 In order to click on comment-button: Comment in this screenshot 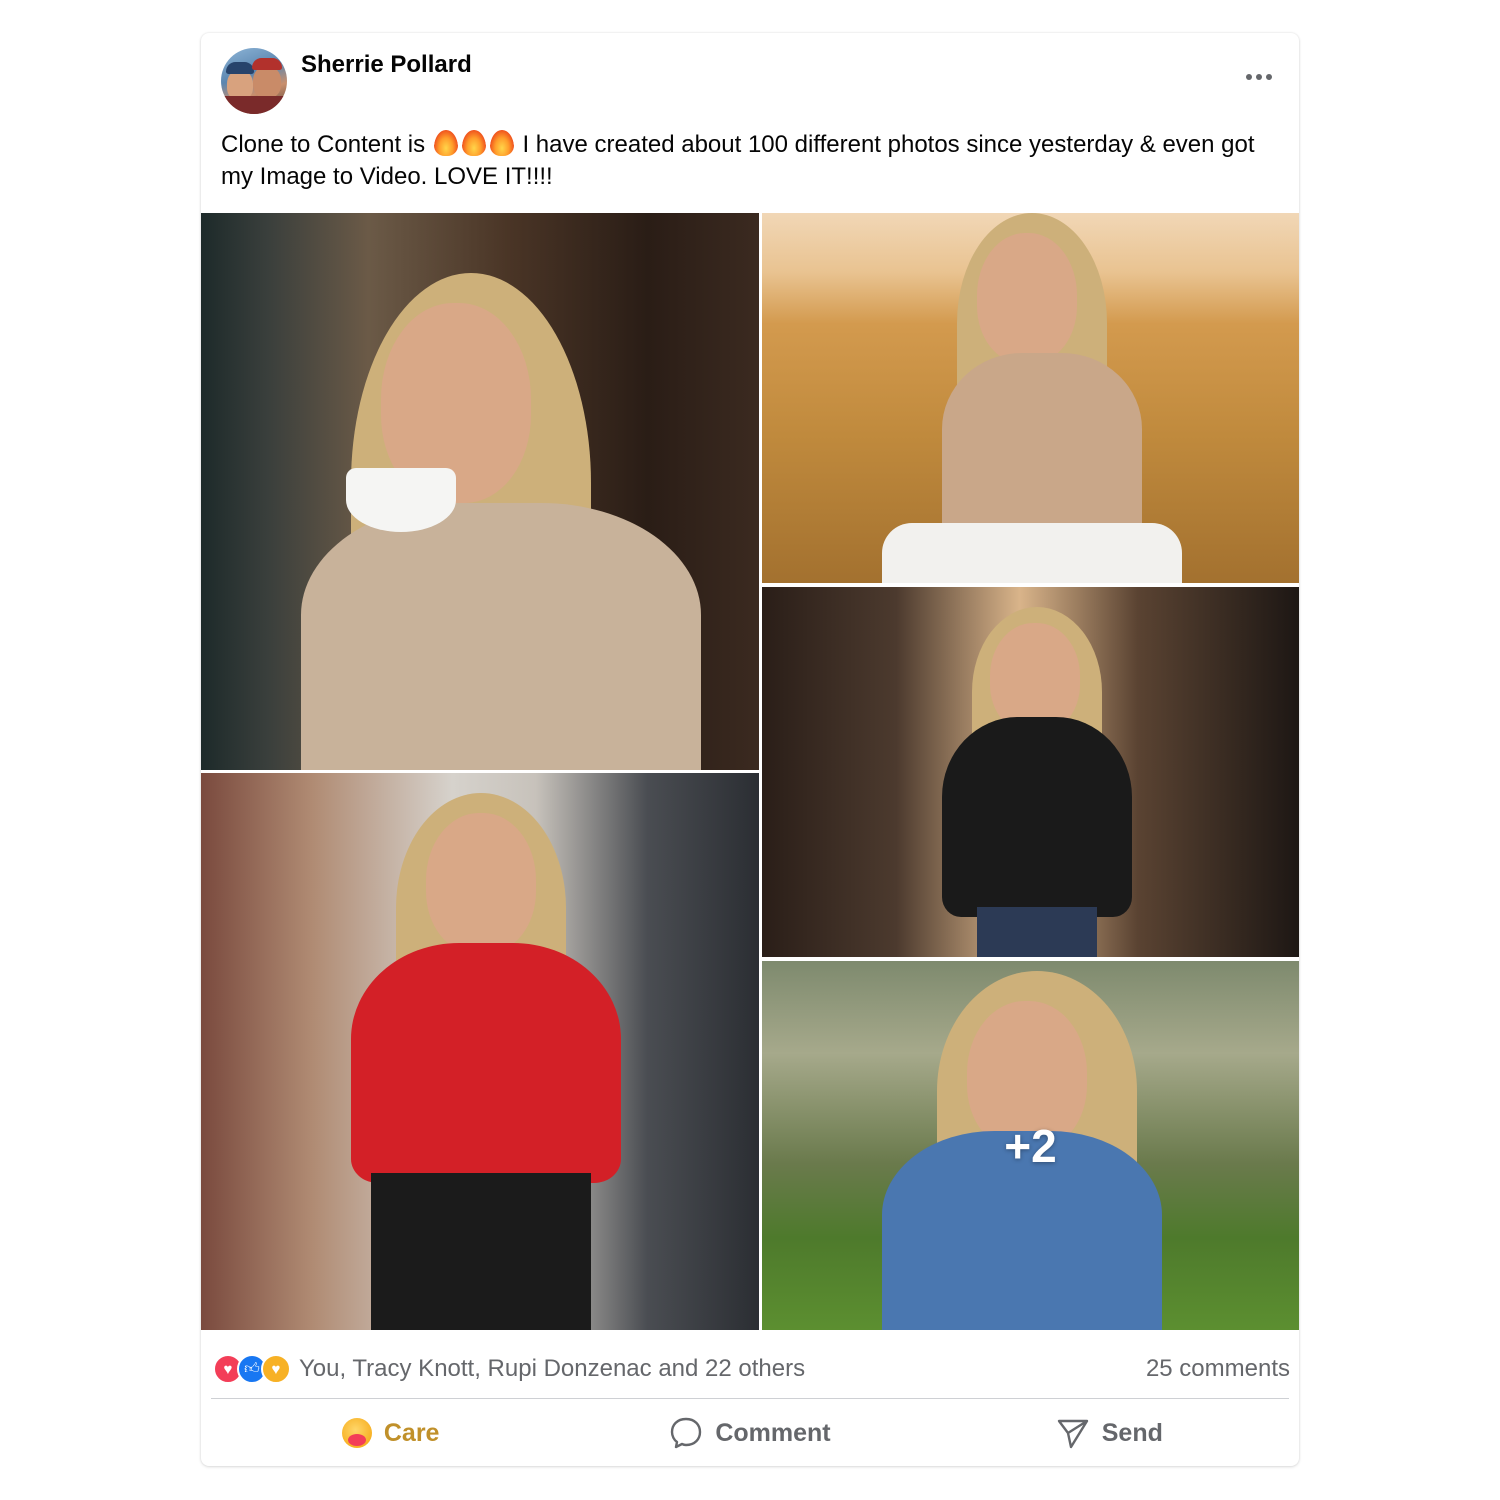, I will do `click(749, 1433)`.